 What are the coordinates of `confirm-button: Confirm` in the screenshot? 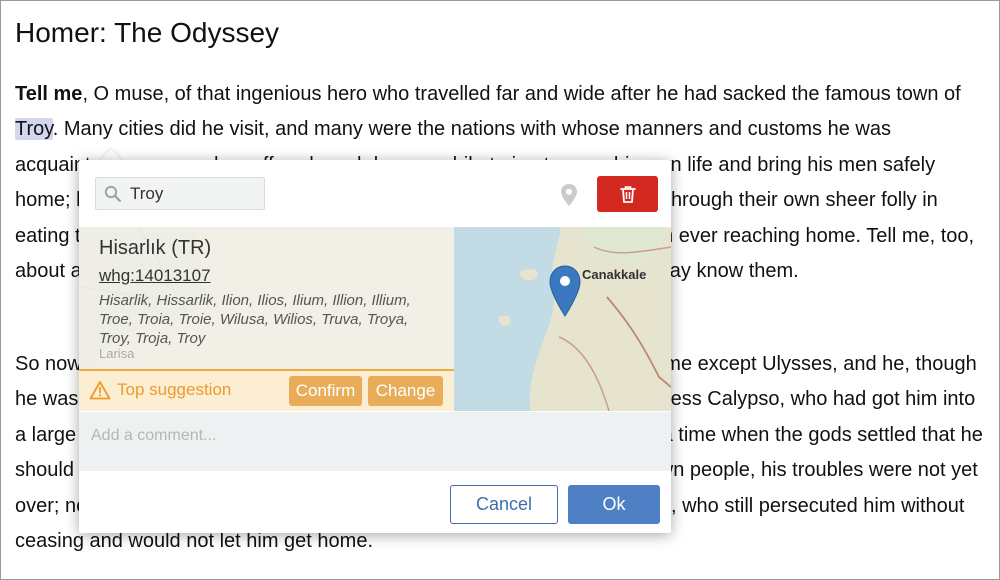 It's located at (325, 391).